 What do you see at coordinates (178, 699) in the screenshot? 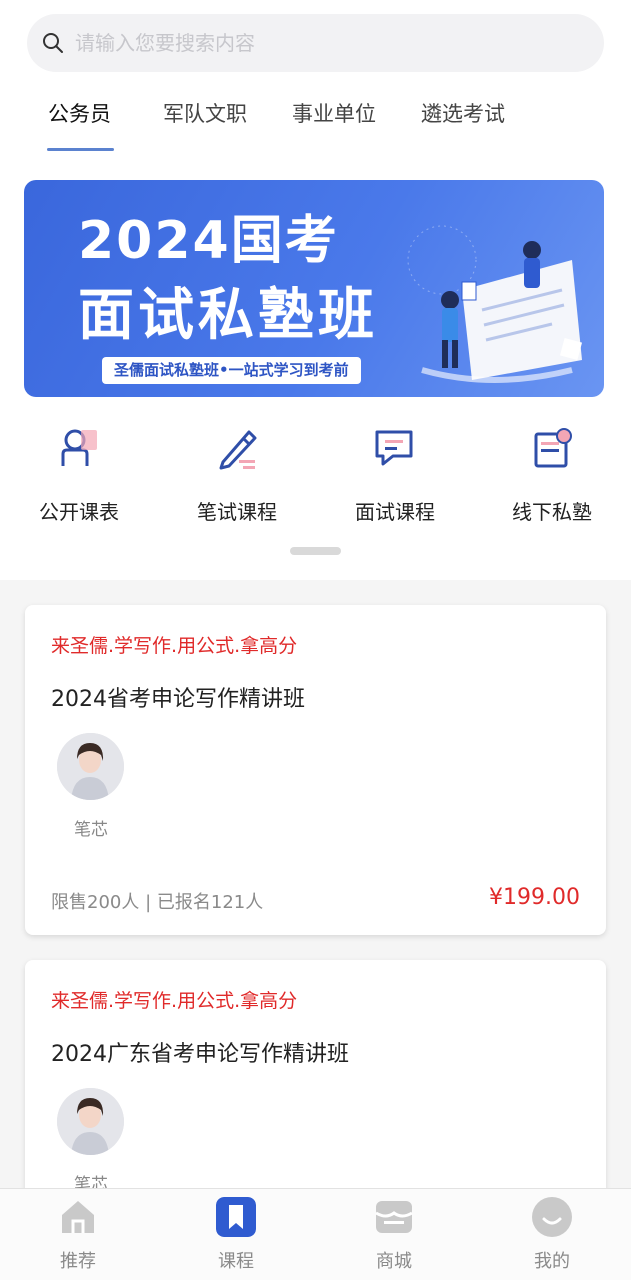
I see `course-title: 2024省考申论写作精讲班` at bounding box center [178, 699].